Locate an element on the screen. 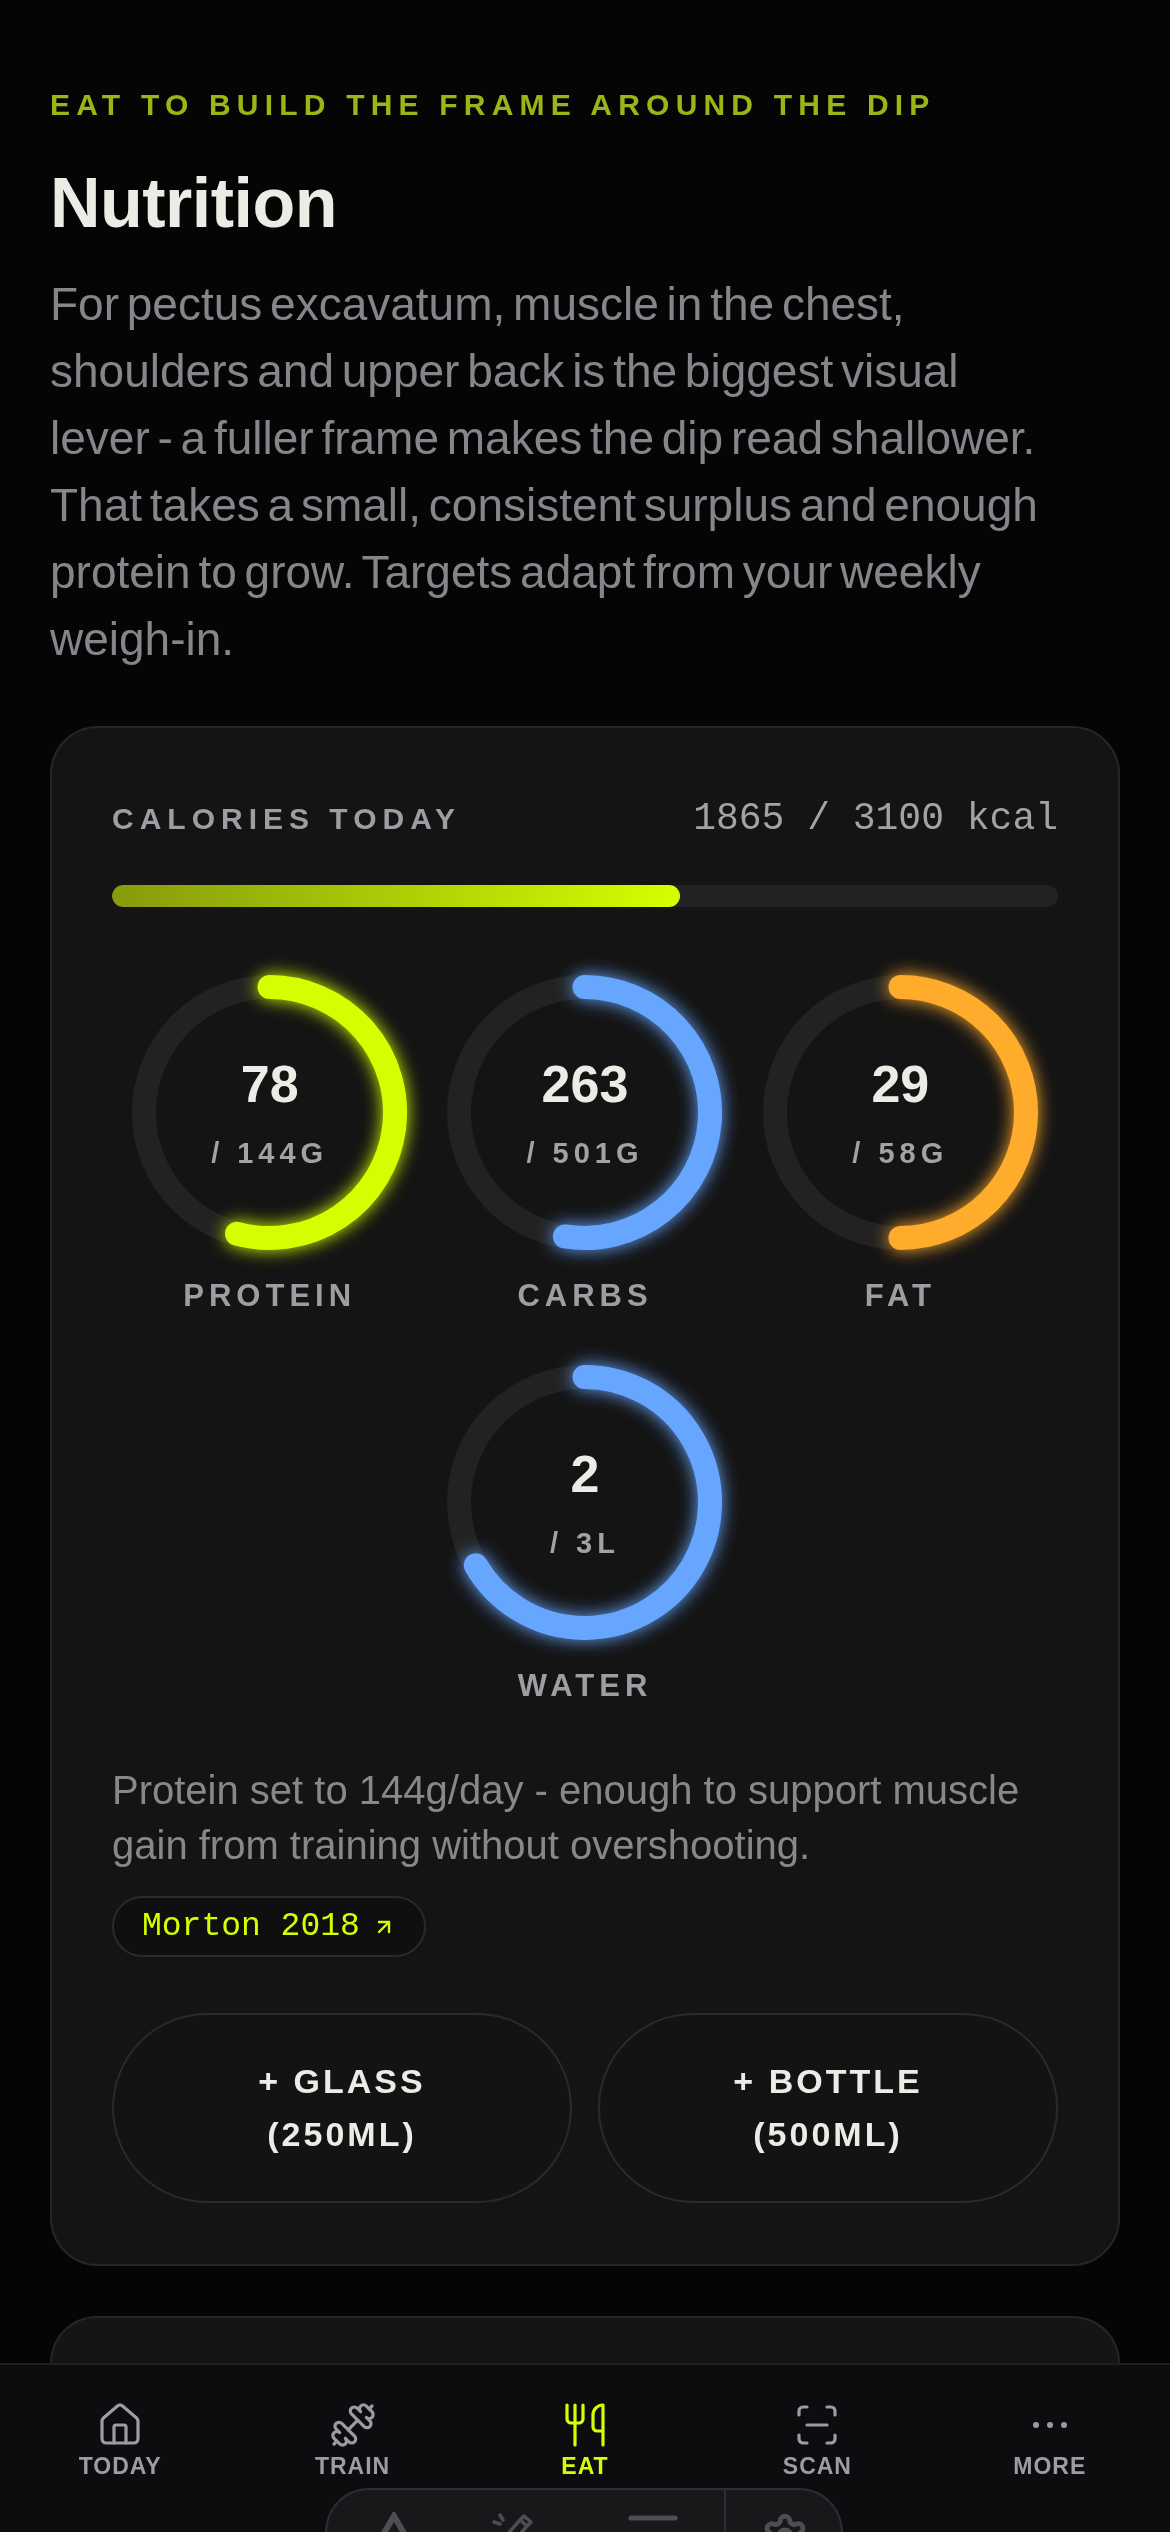 The height and width of the screenshot is (2532, 1170). gauge-value: 29 is located at coordinates (900, 1083).